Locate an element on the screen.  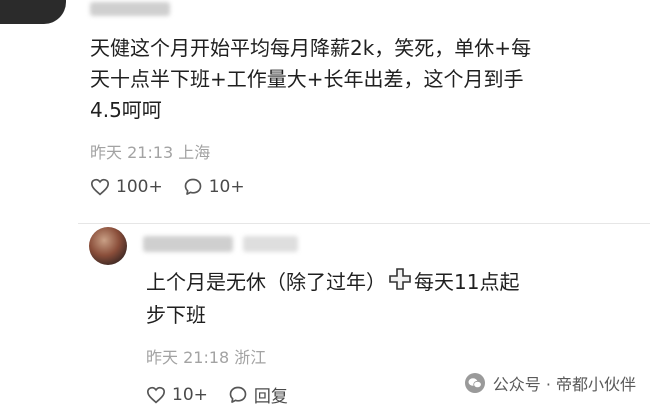
reply-actions: 10+ 回复 is located at coordinates (227, 394).